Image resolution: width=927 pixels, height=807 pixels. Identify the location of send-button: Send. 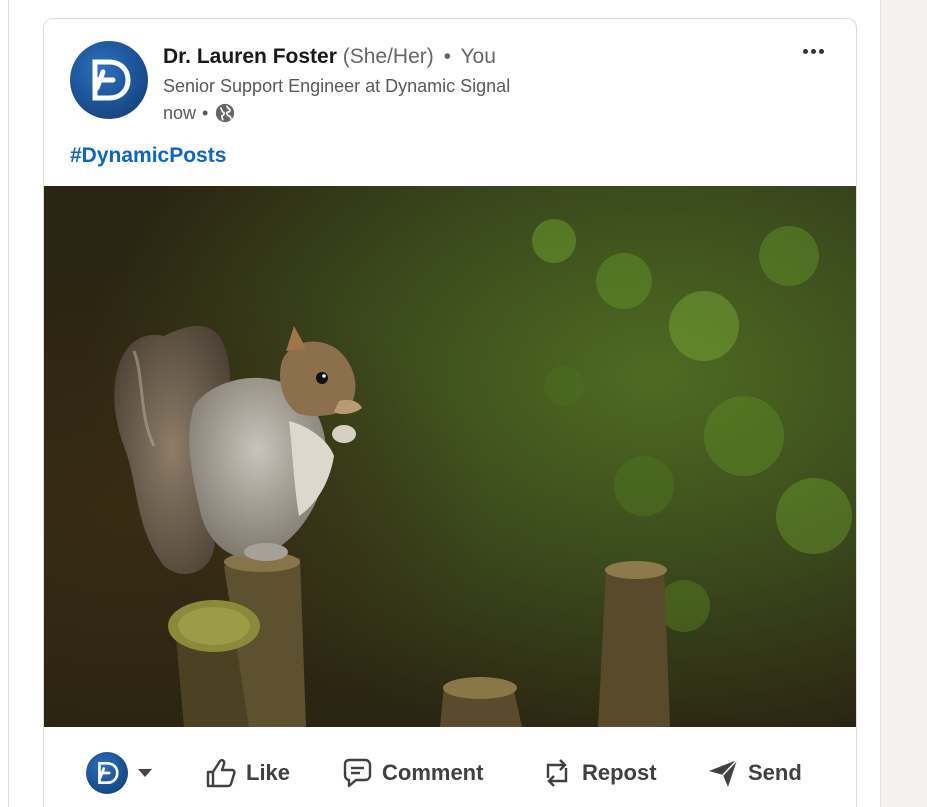
(754, 773).